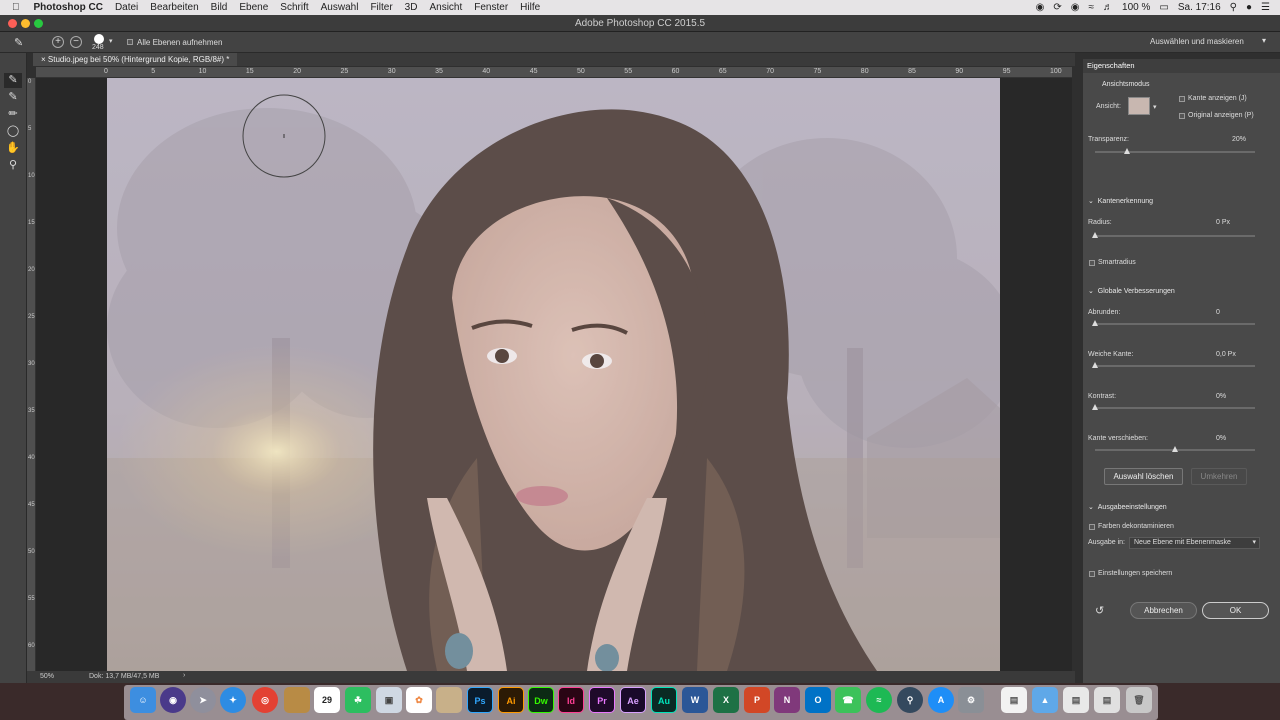 The image size is (1280, 720). What do you see at coordinates (294, 7) in the screenshot?
I see `menu-schrift: Schrift` at bounding box center [294, 7].